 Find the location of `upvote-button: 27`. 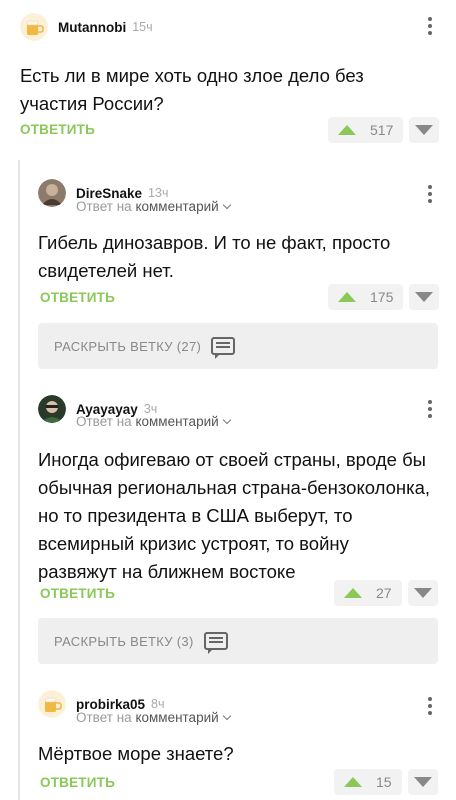

upvote-button: 27 is located at coordinates (368, 593).